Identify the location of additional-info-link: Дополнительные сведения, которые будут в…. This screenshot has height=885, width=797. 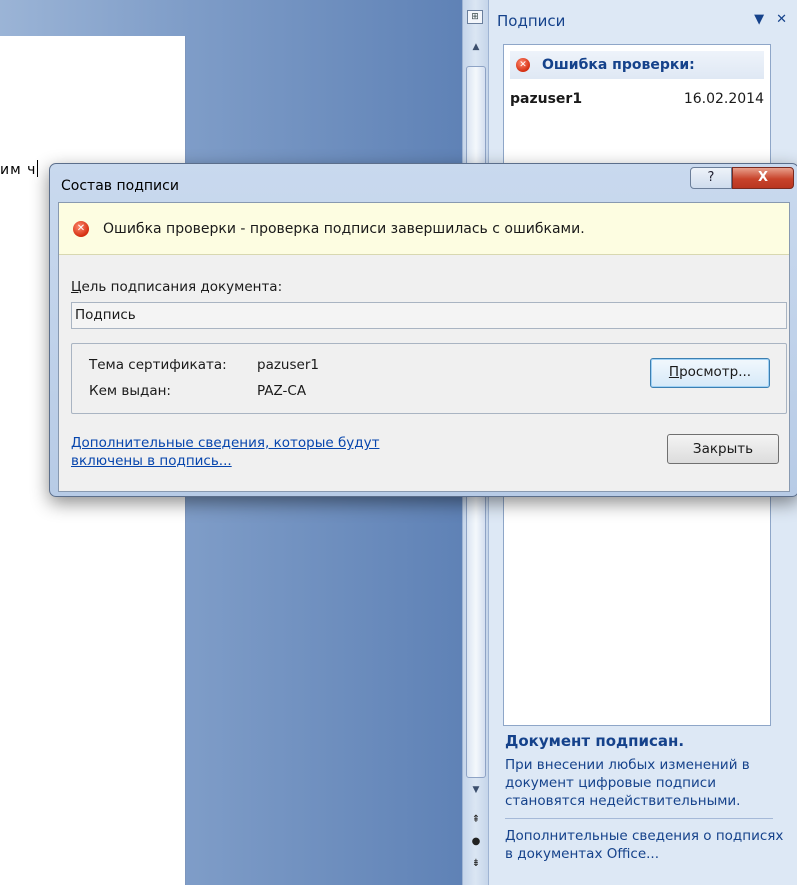
(231, 452).